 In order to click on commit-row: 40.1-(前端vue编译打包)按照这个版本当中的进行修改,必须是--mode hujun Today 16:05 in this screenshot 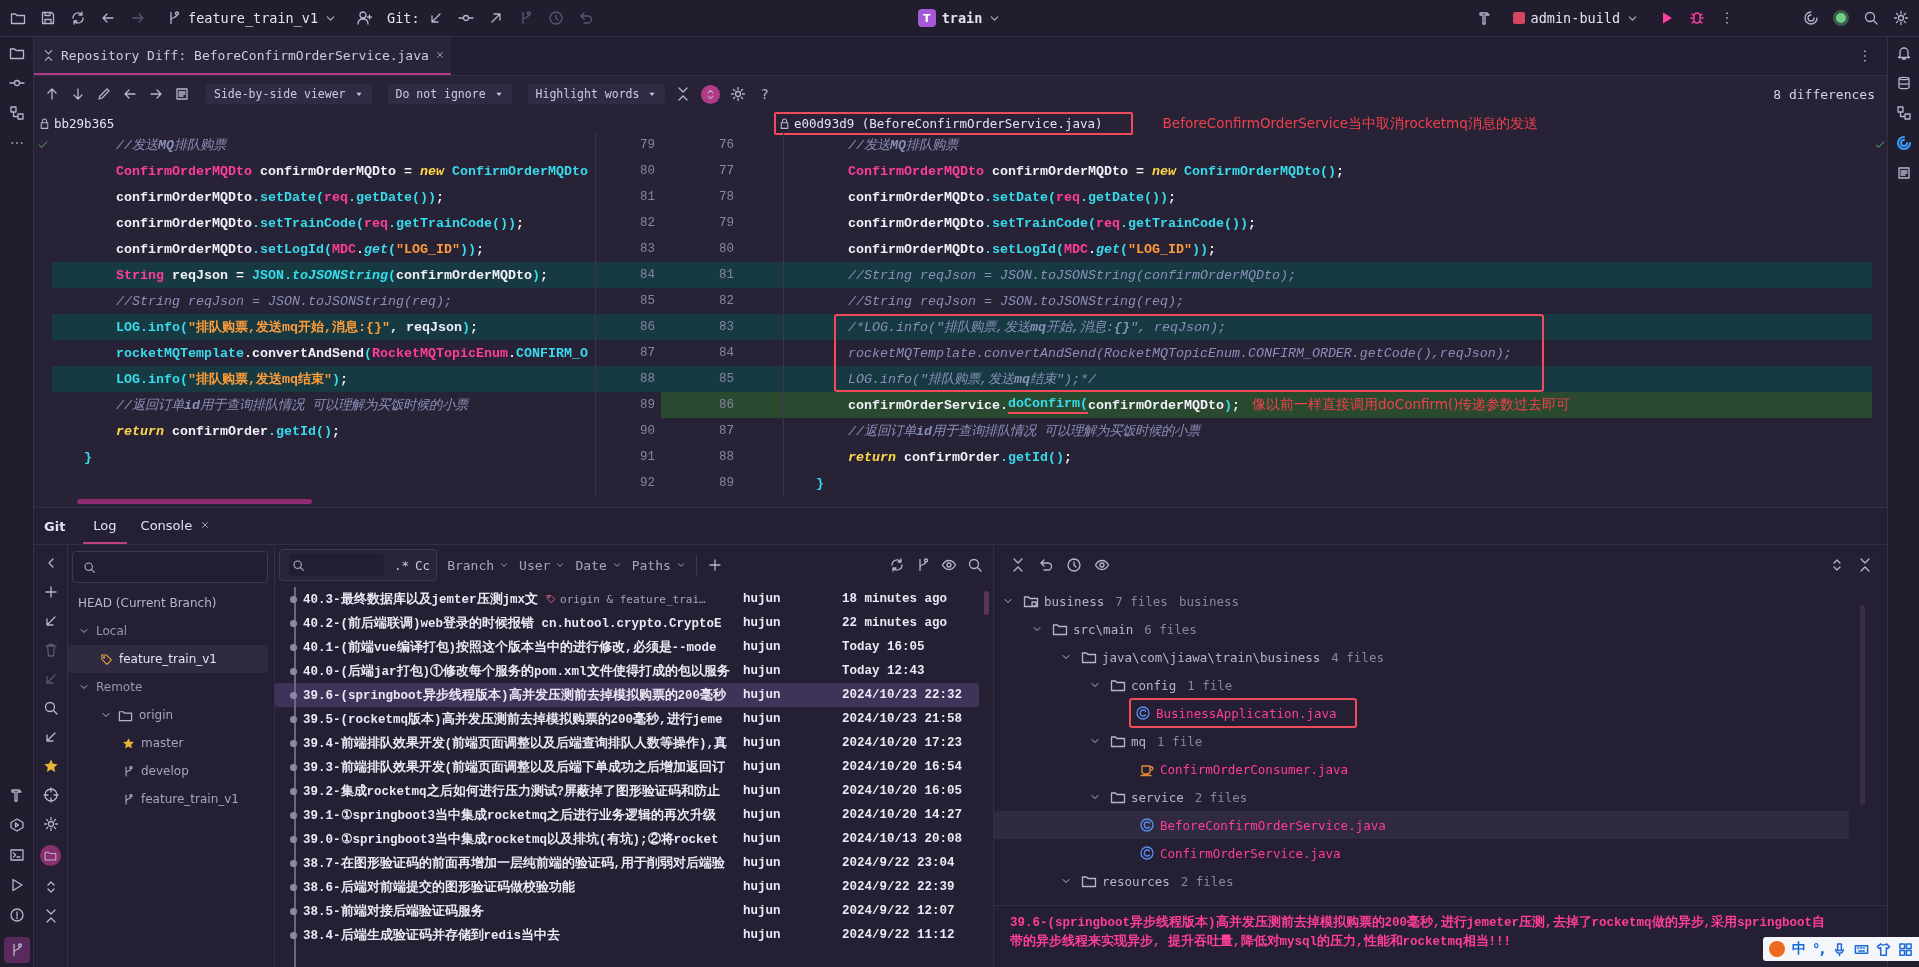, I will do `click(627, 647)`.